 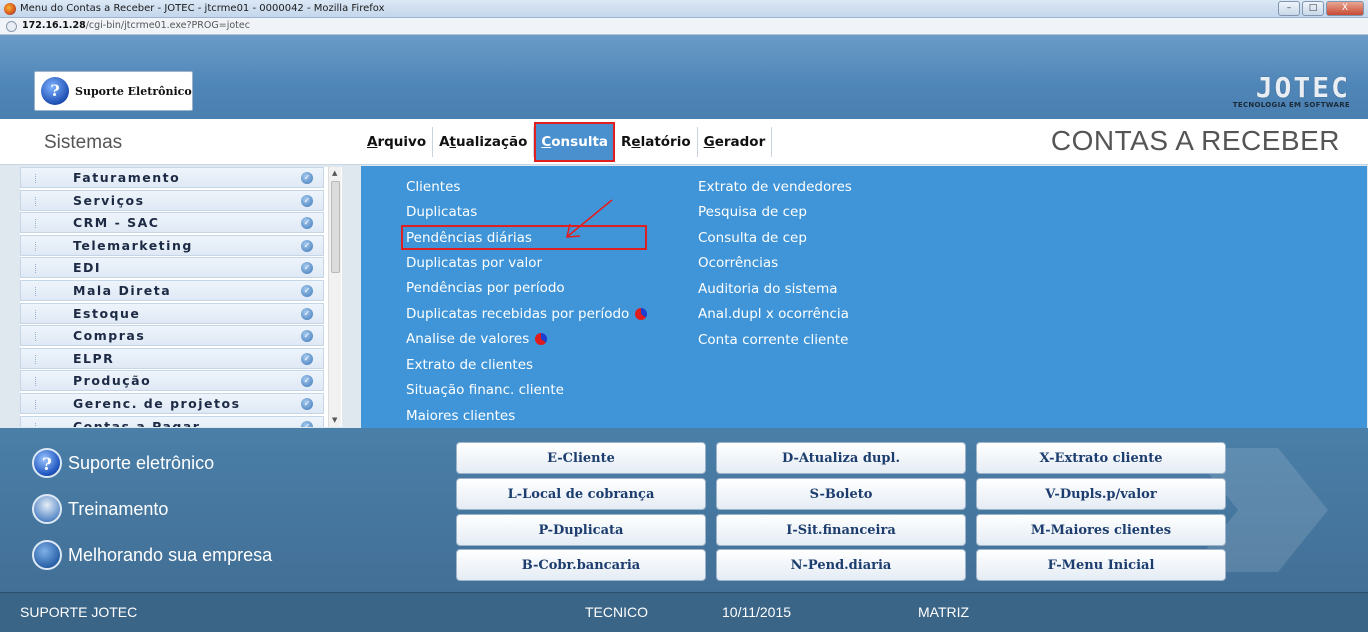 What do you see at coordinates (172, 290) in the screenshot?
I see `sidebar-item: Mala Direta ✓` at bounding box center [172, 290].